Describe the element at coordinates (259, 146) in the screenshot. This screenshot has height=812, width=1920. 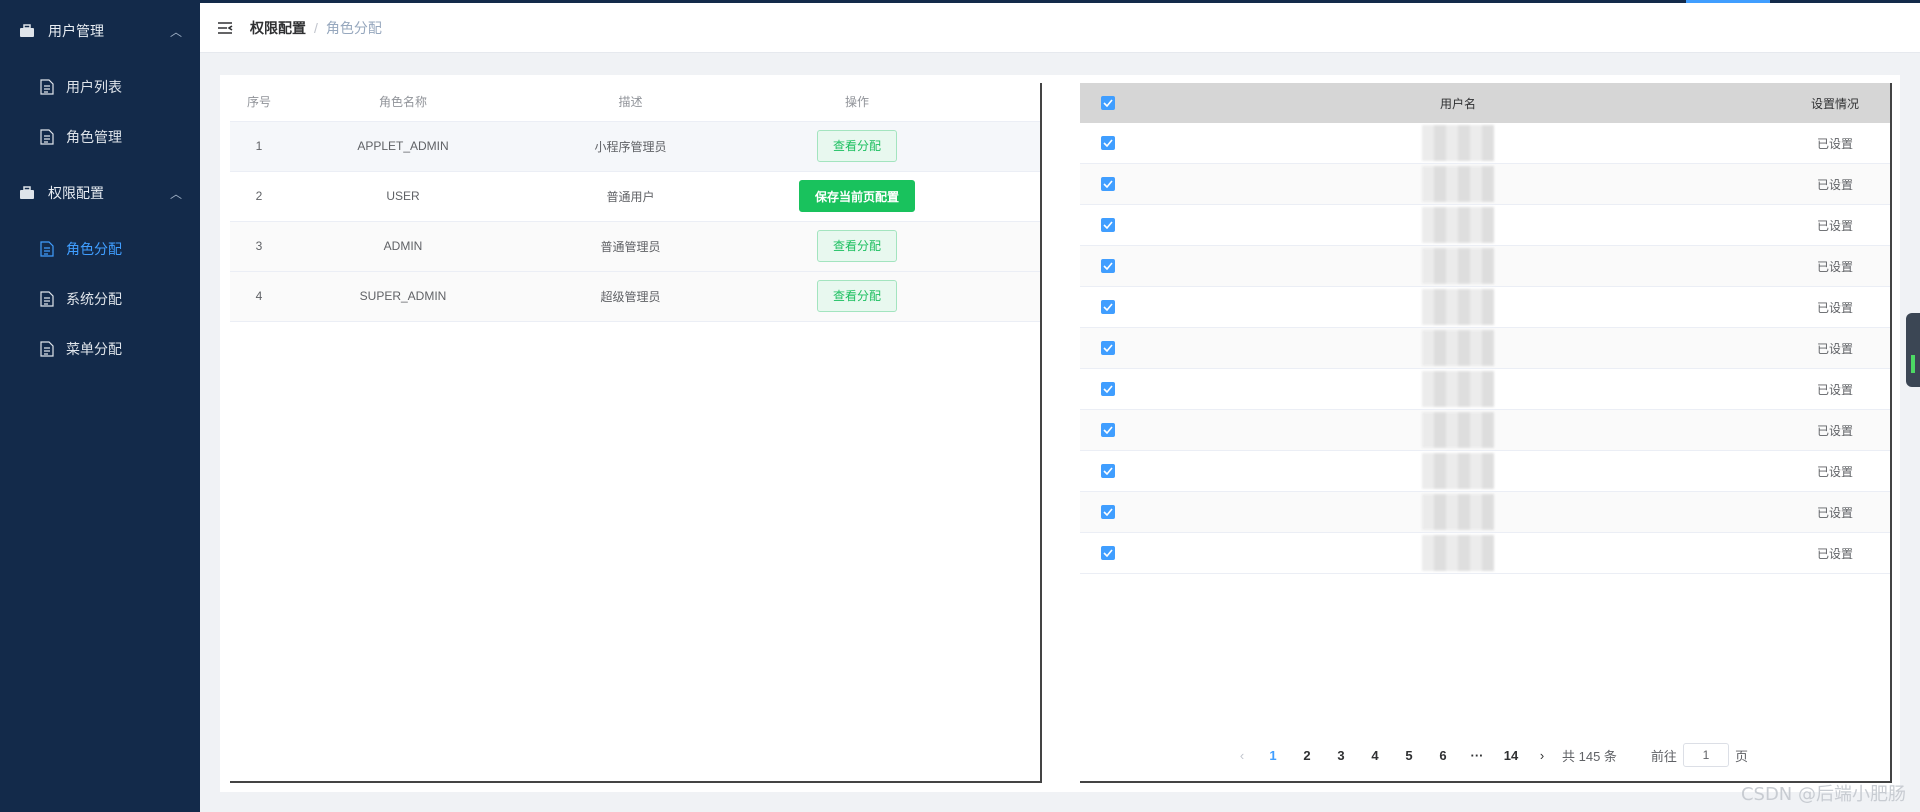
I see `cell-index: 1` at that location.